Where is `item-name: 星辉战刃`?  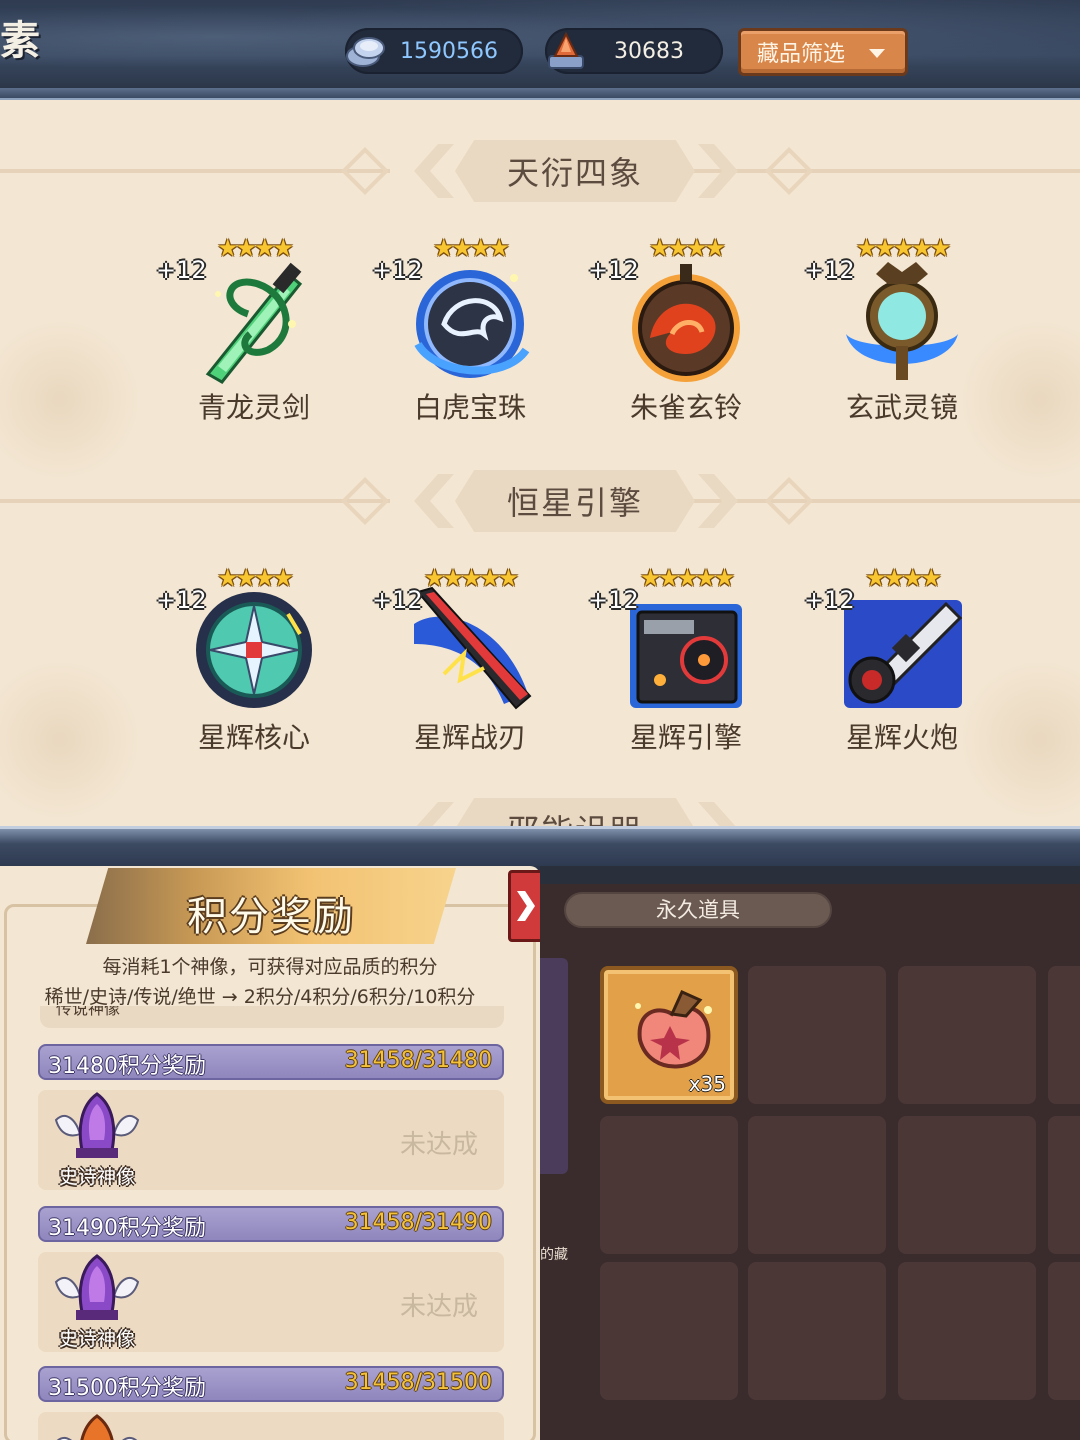
item-name: 星辉战刃 is located at coordinates (469, 737).